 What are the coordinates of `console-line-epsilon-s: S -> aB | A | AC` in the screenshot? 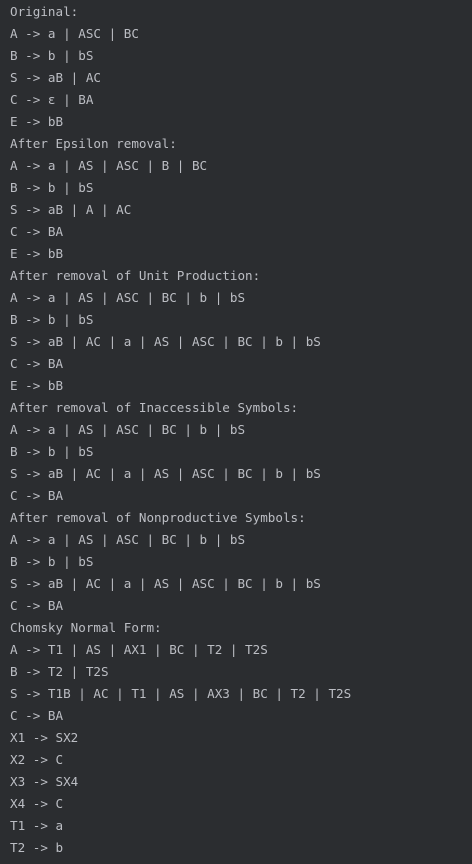 It's located at (71, 209).